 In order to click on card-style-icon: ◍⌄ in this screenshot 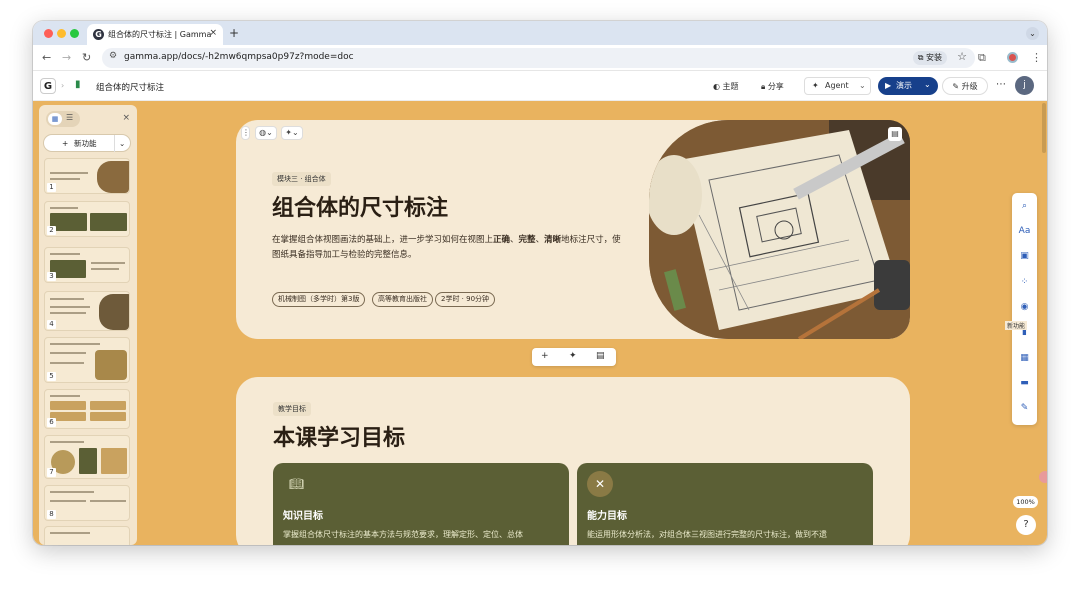, I will do `click(266, 133)`.